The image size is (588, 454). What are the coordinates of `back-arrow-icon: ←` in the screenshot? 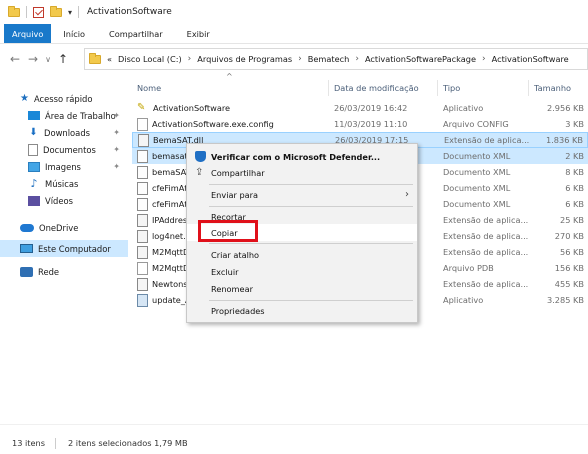 It's located at (15, 59).